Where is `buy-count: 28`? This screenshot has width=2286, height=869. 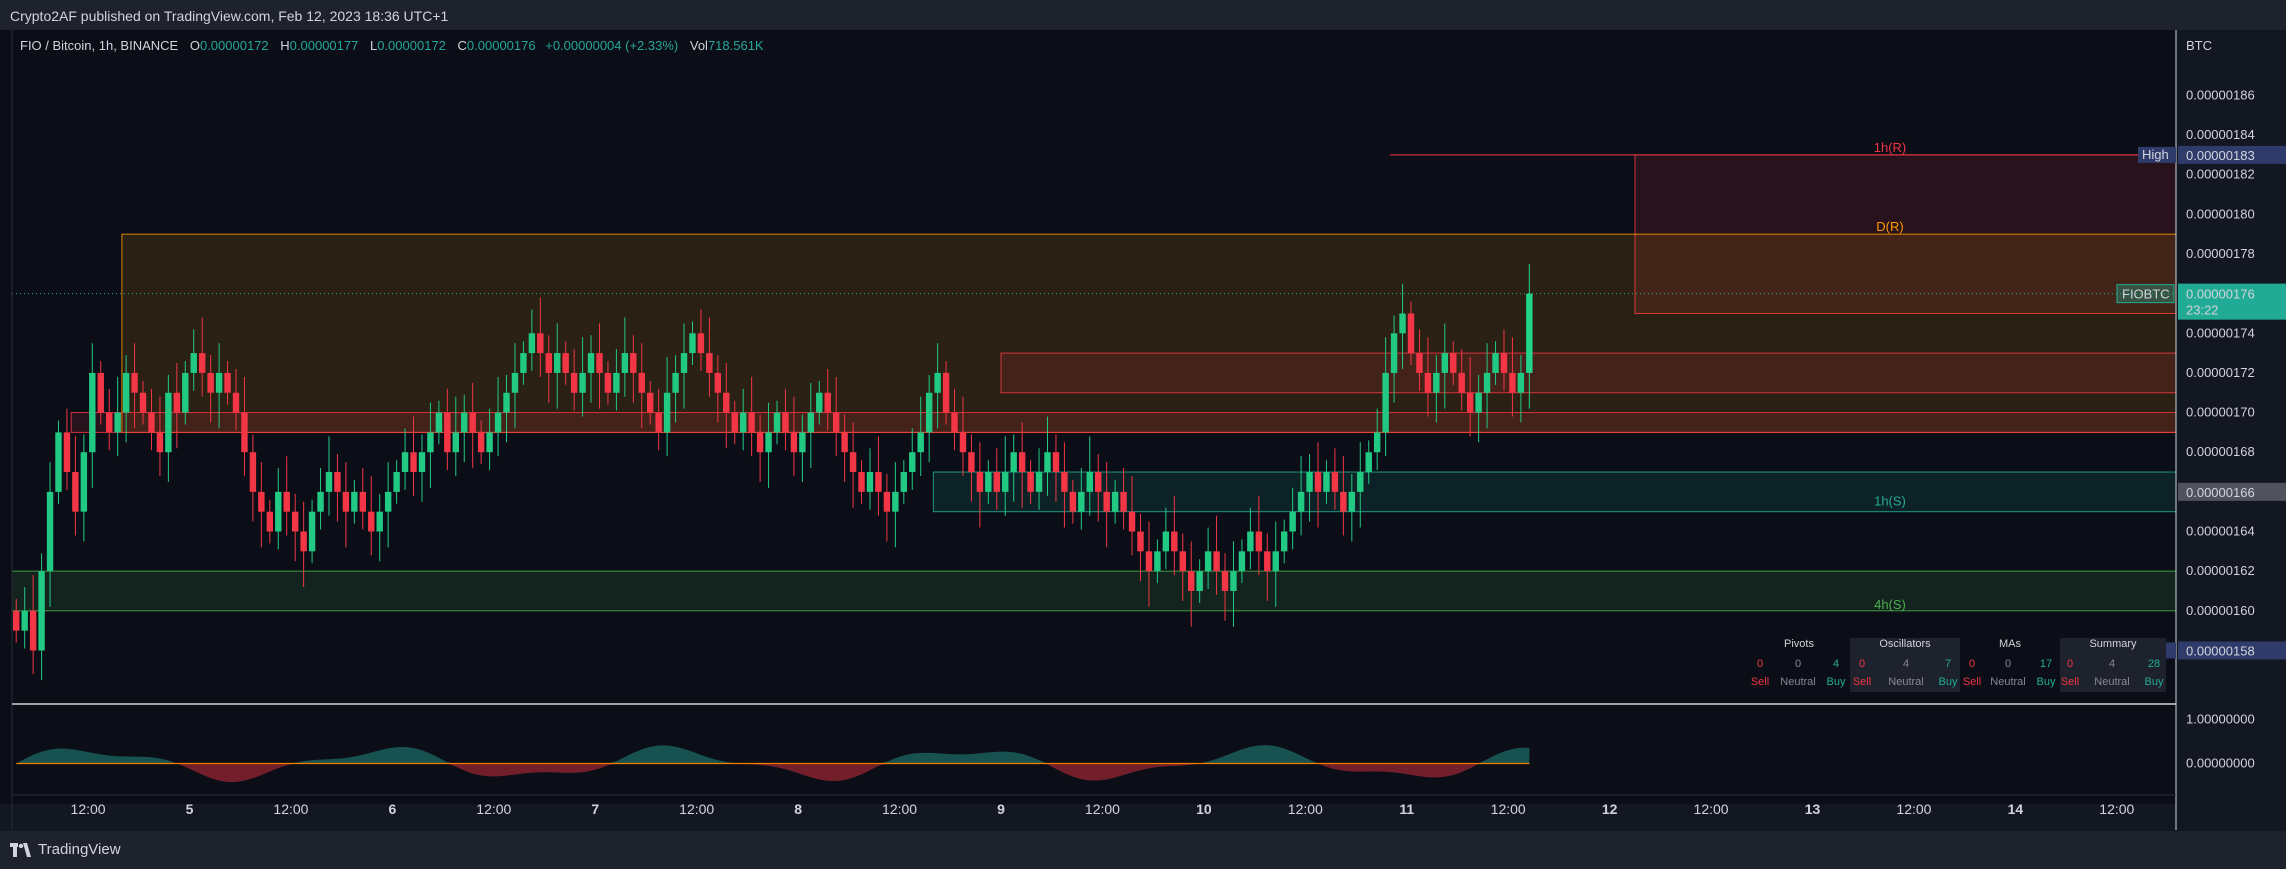
buy-count: 28 is located at coordinates (2154, 664).